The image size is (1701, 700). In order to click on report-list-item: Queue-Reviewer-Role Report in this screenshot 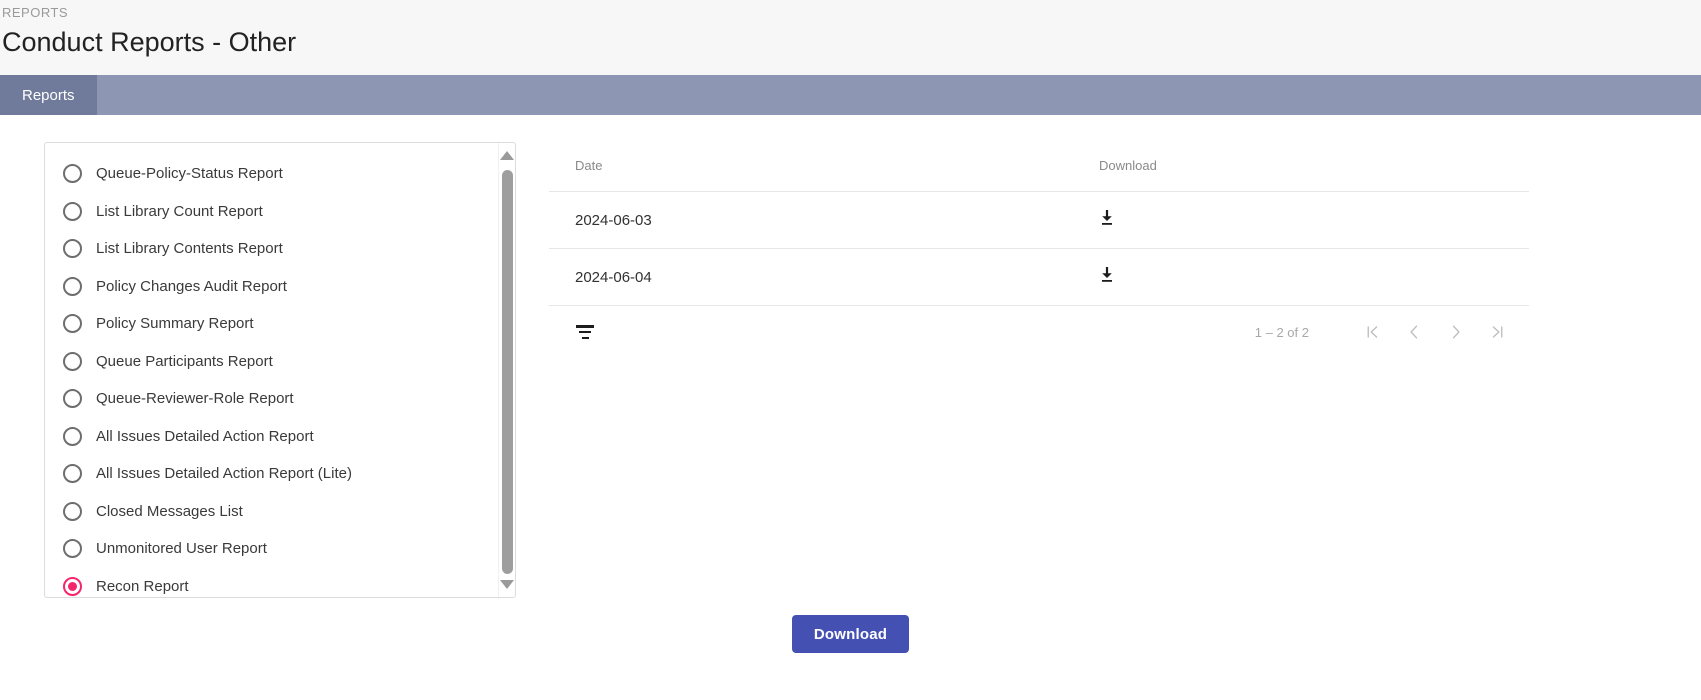, I will do `click(271, 399)`.